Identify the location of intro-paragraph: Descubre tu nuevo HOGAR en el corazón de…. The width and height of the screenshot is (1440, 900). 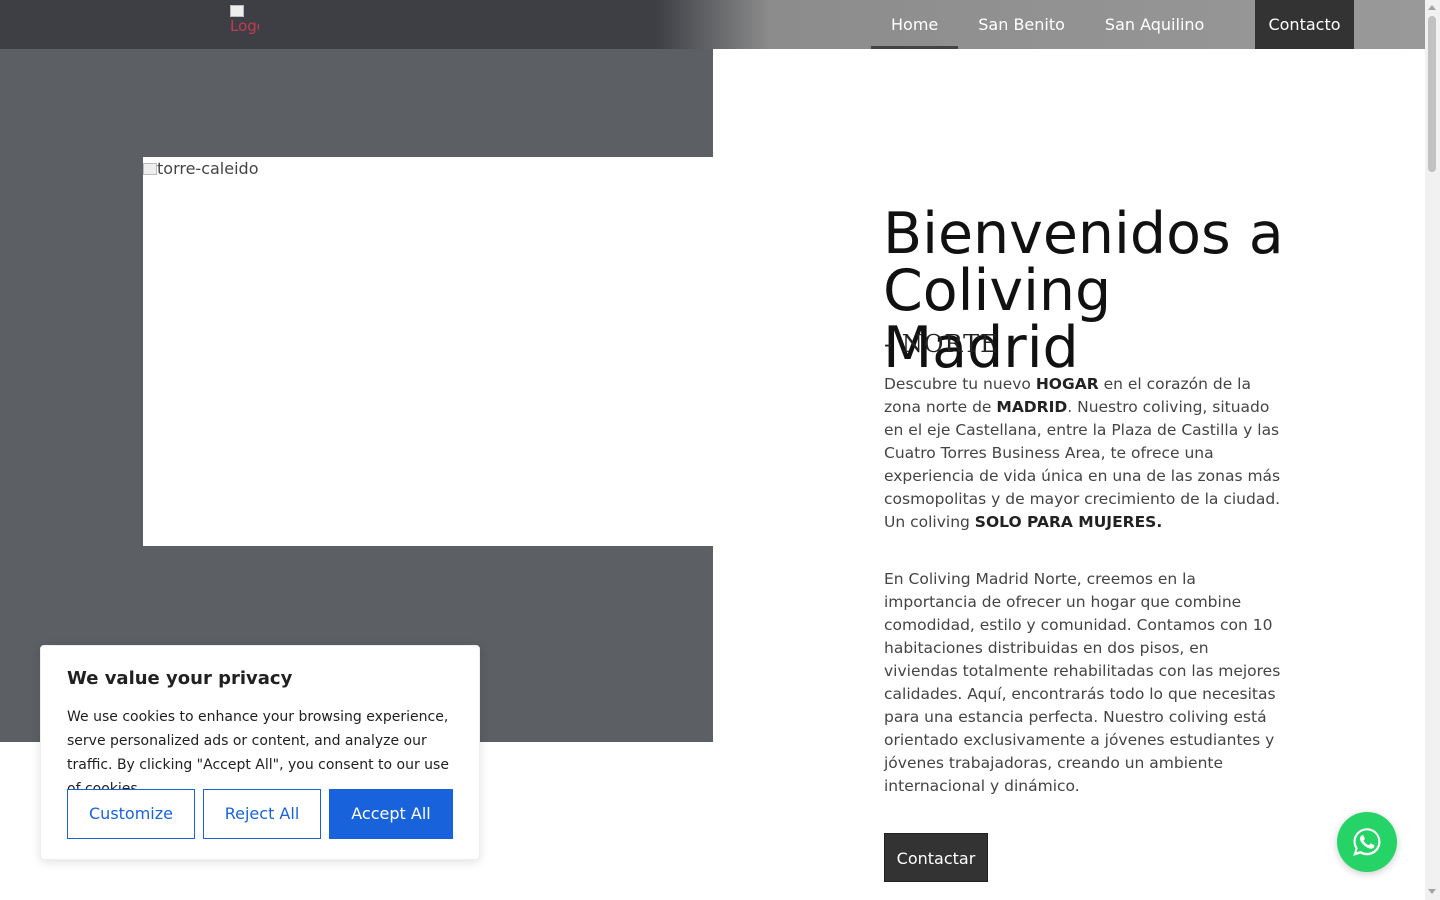
(1084, 453).